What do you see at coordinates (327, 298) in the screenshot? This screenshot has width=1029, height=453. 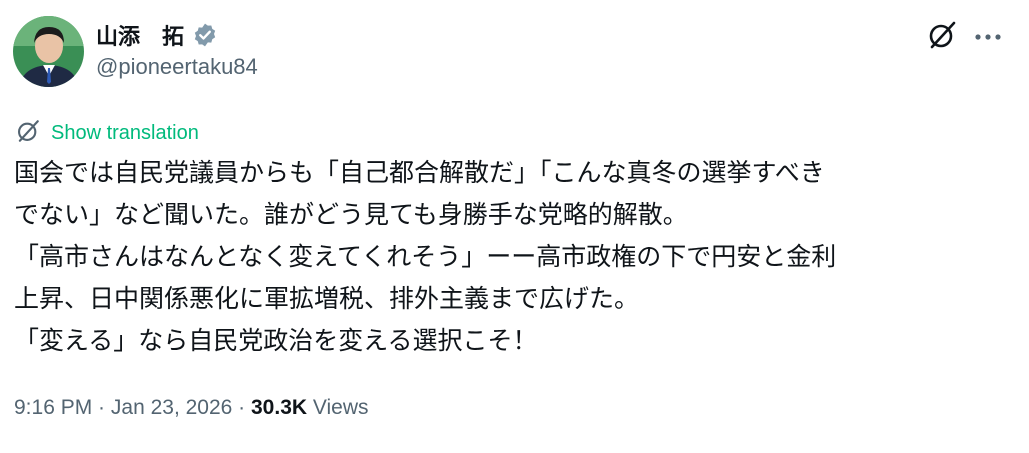 I see `tweet-text-line: 上昇、日中関係悪化に軍拡増税、排外主義まで広げた。` at bounding box center [327, 298].